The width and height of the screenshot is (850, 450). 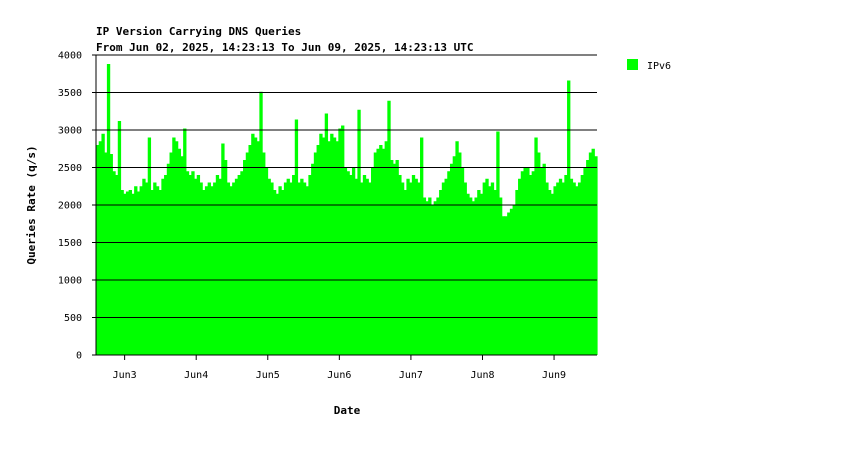 I want to click on x-tick-label: Jun5, so click(x=268, y=375).